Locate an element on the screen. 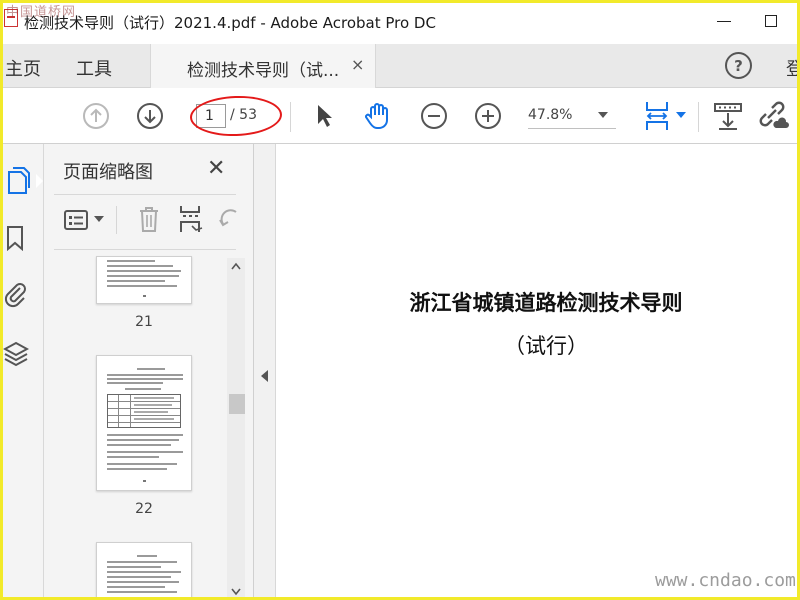  page-thumbnail-number: 21 is located at coordinates (144, 322).